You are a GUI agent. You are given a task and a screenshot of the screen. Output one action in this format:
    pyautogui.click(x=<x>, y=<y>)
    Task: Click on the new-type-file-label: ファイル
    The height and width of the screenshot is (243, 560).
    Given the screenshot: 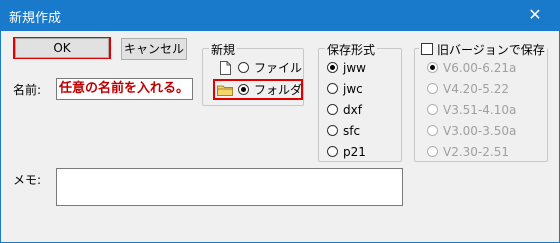 What is the action you would take?
    pyautogui.click(x=278, y=68)
    